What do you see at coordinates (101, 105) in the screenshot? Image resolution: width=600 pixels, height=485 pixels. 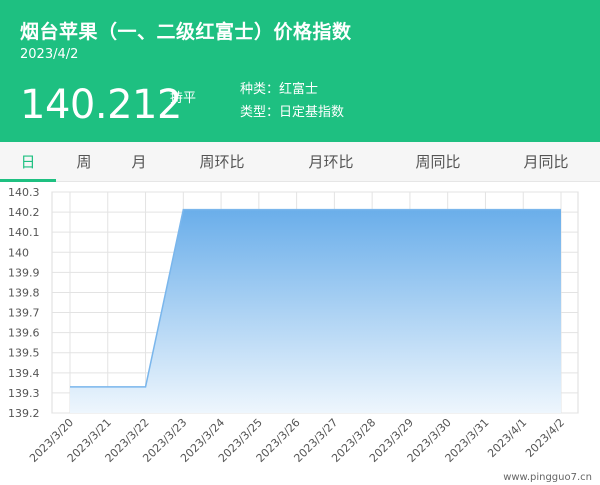 I see `price-index-value: 140.212` at bounding box center [101, 105].